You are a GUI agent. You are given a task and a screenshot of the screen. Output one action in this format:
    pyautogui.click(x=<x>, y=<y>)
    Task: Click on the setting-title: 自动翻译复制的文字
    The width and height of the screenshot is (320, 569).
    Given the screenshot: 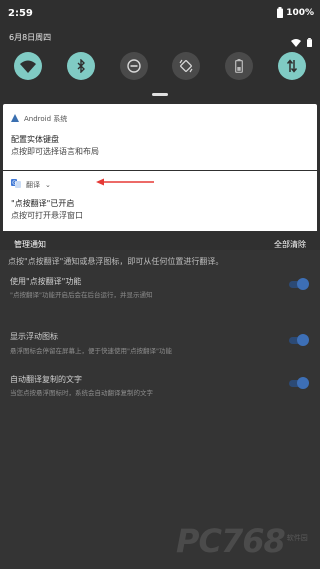 What is the action you would take?
    pyautogui.click(x=46, y=379)
    